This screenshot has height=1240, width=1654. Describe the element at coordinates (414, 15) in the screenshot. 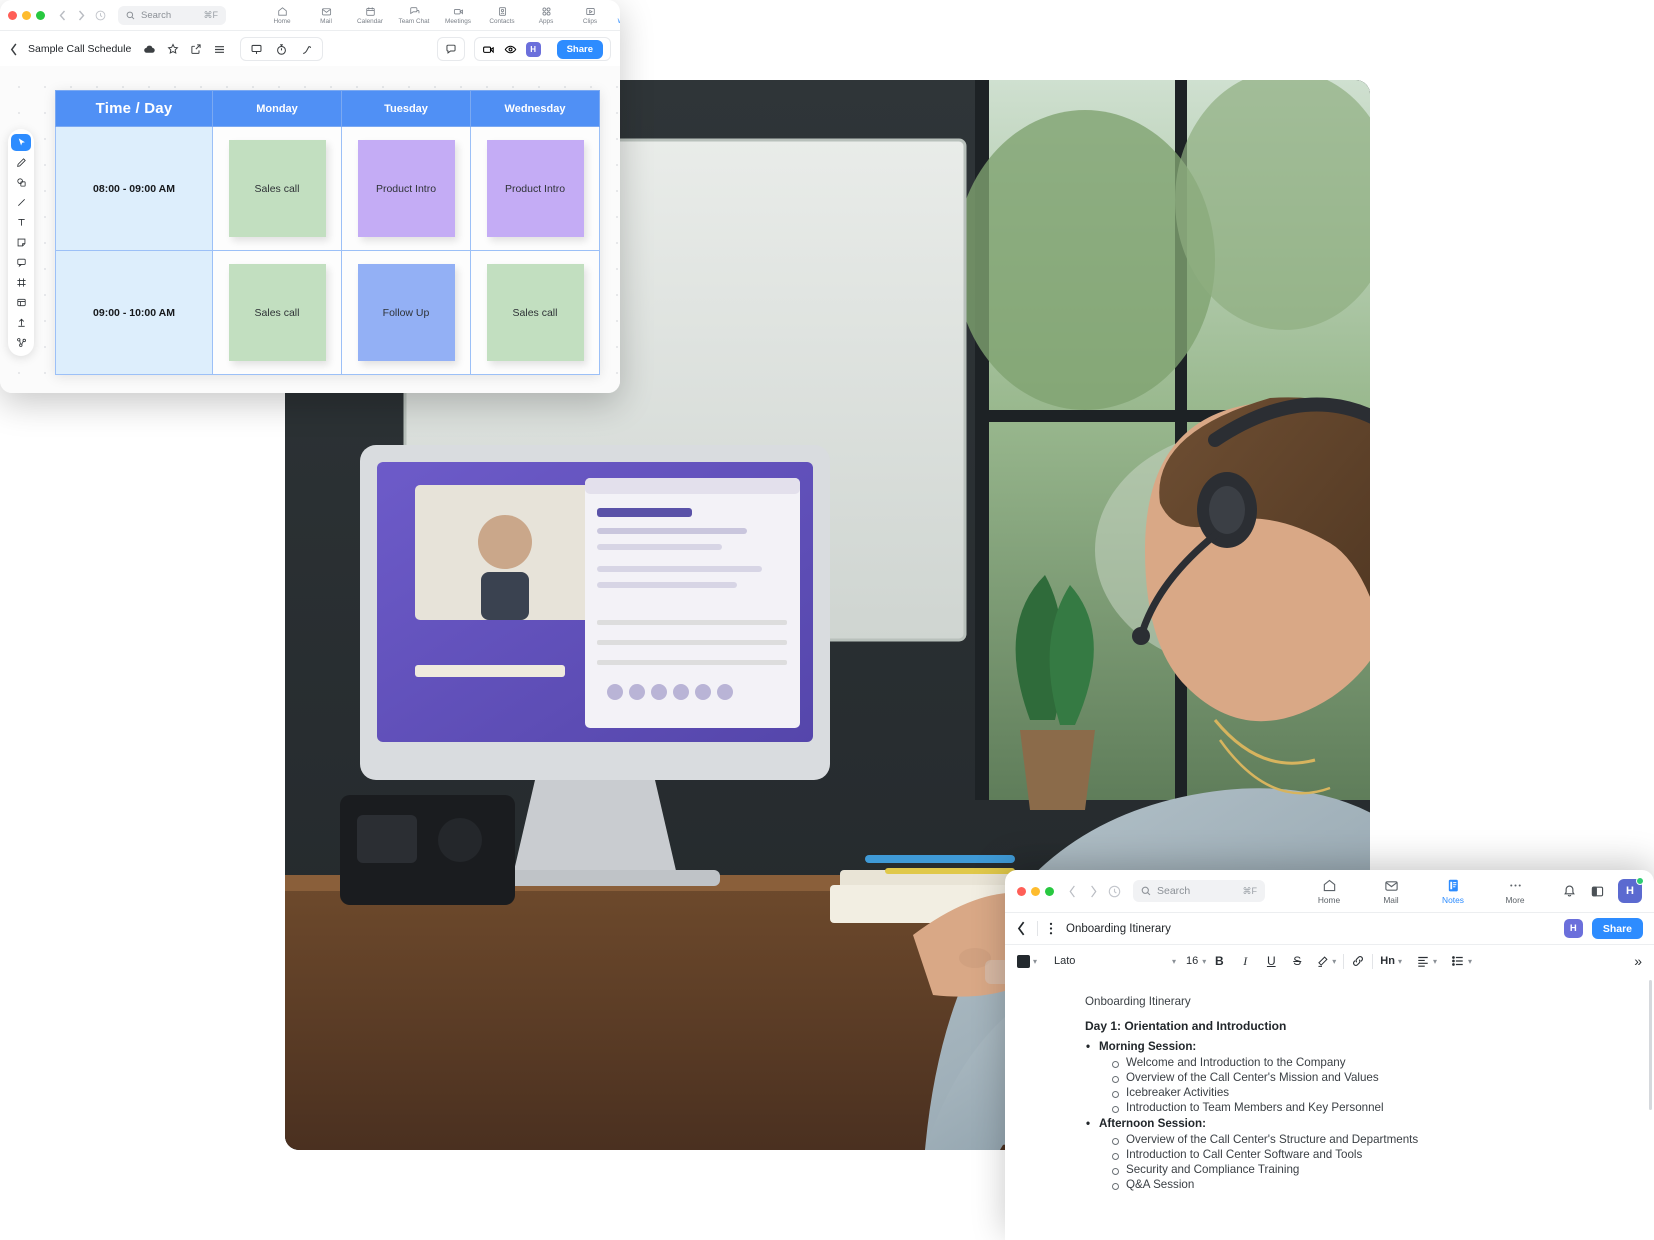

I see `tab-team-chat: Team Chat` at that location.